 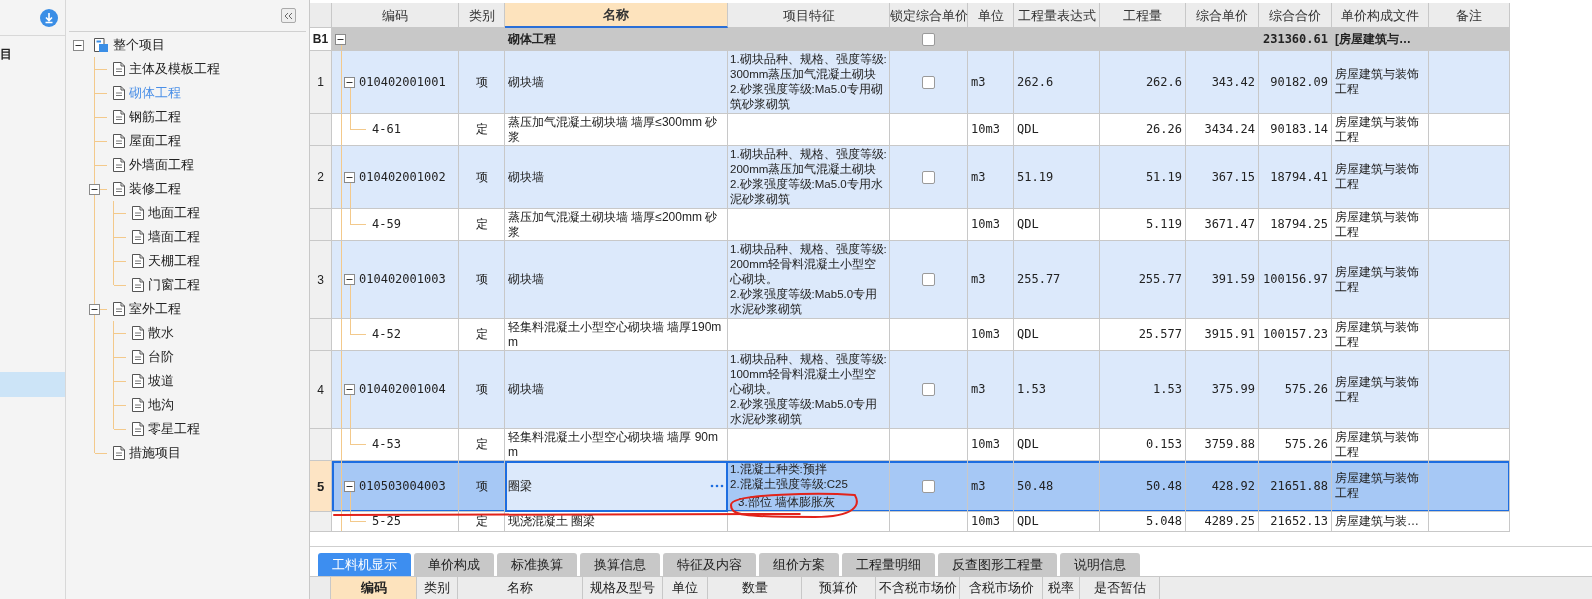 I want to click on tree-item: 屋面工程, so click(x=147, y=141).